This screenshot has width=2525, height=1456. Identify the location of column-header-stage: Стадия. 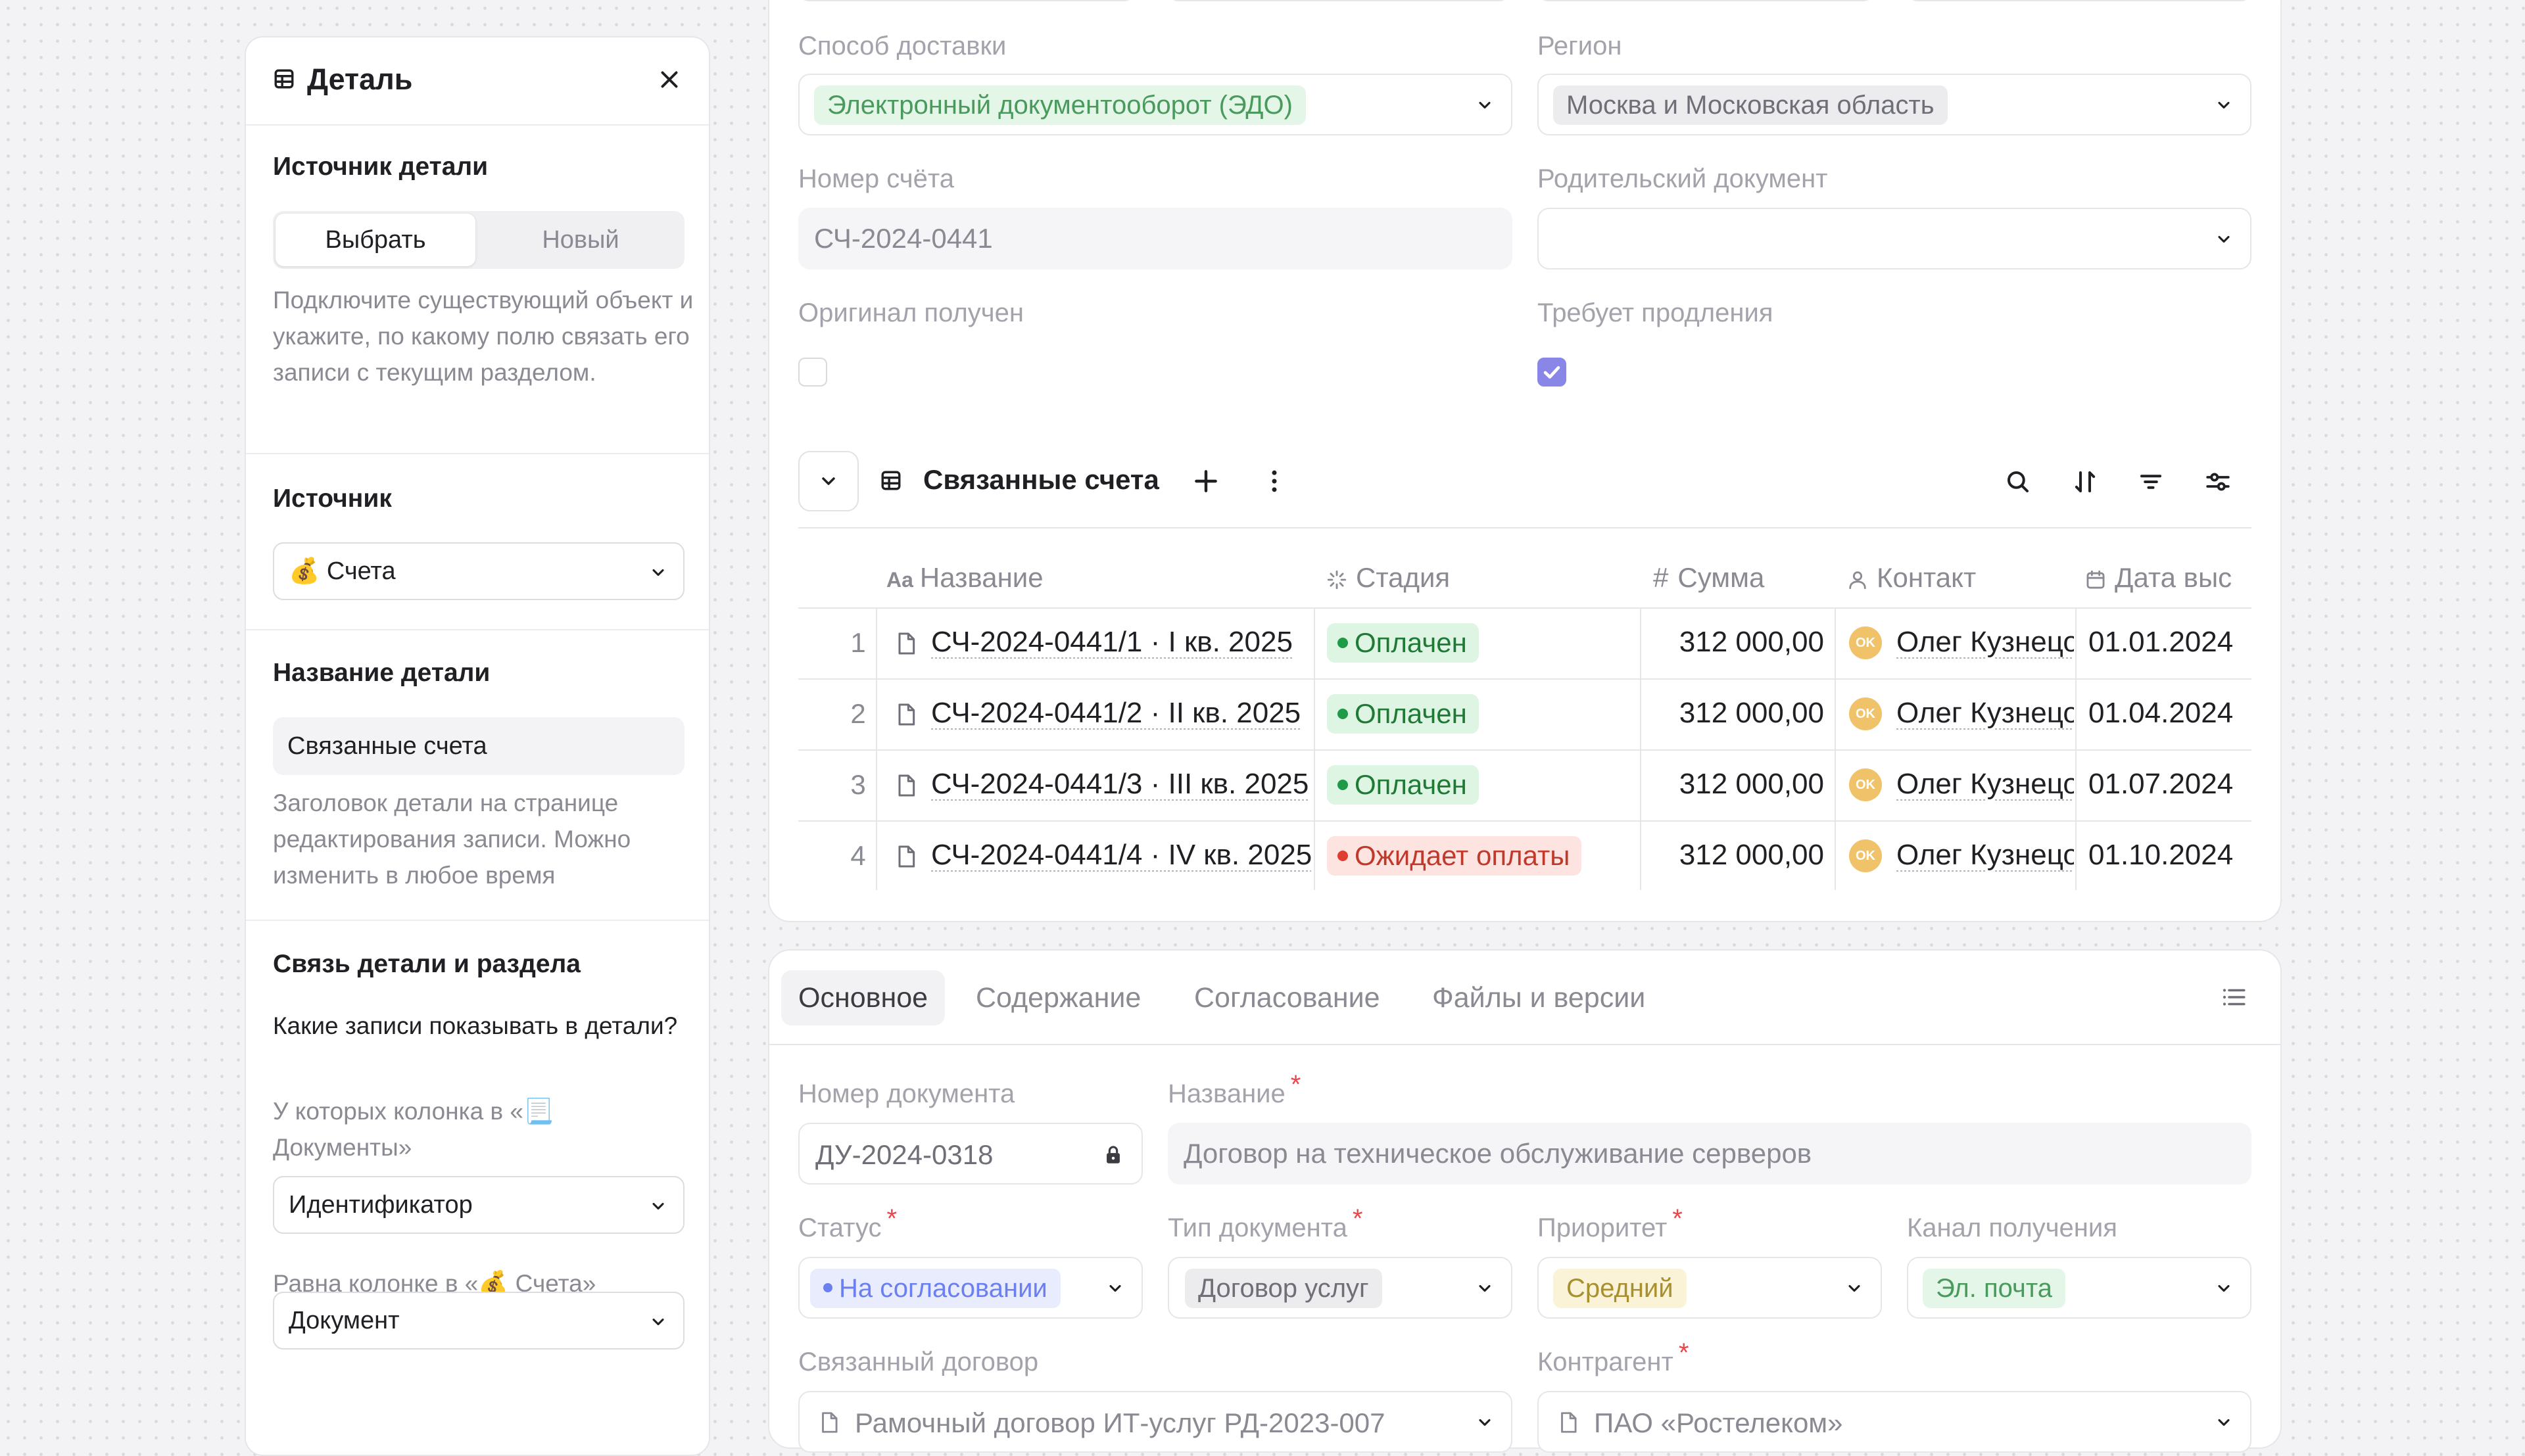
(1388, 578).